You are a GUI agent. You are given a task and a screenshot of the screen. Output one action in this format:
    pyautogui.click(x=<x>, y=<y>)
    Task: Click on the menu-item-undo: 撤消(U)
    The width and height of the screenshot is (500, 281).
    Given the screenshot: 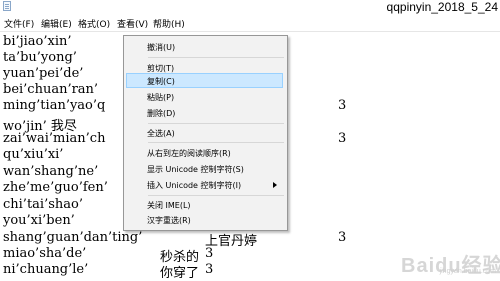 What is the action you would take?
    pyautogui.click(x=204, y=46)
    